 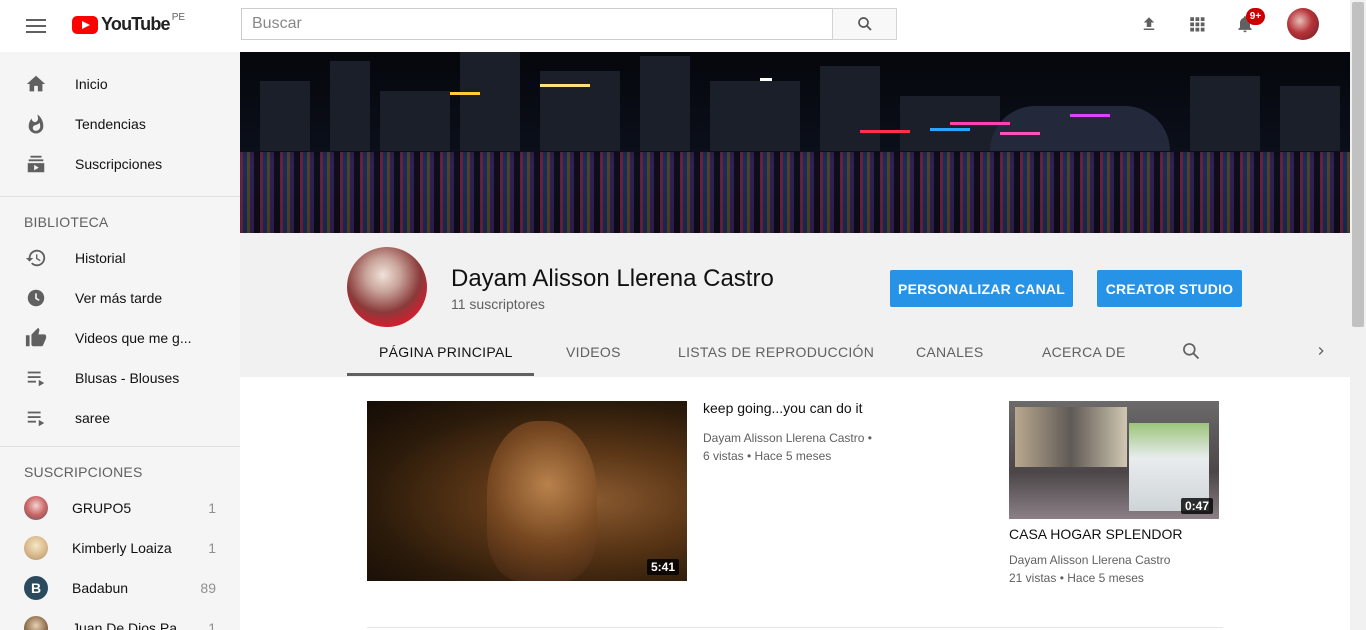 What do you see at coordinates (949, 352) in the screenshot?
I see `tab-canales: CANALES` at bounding box center [949, 352].